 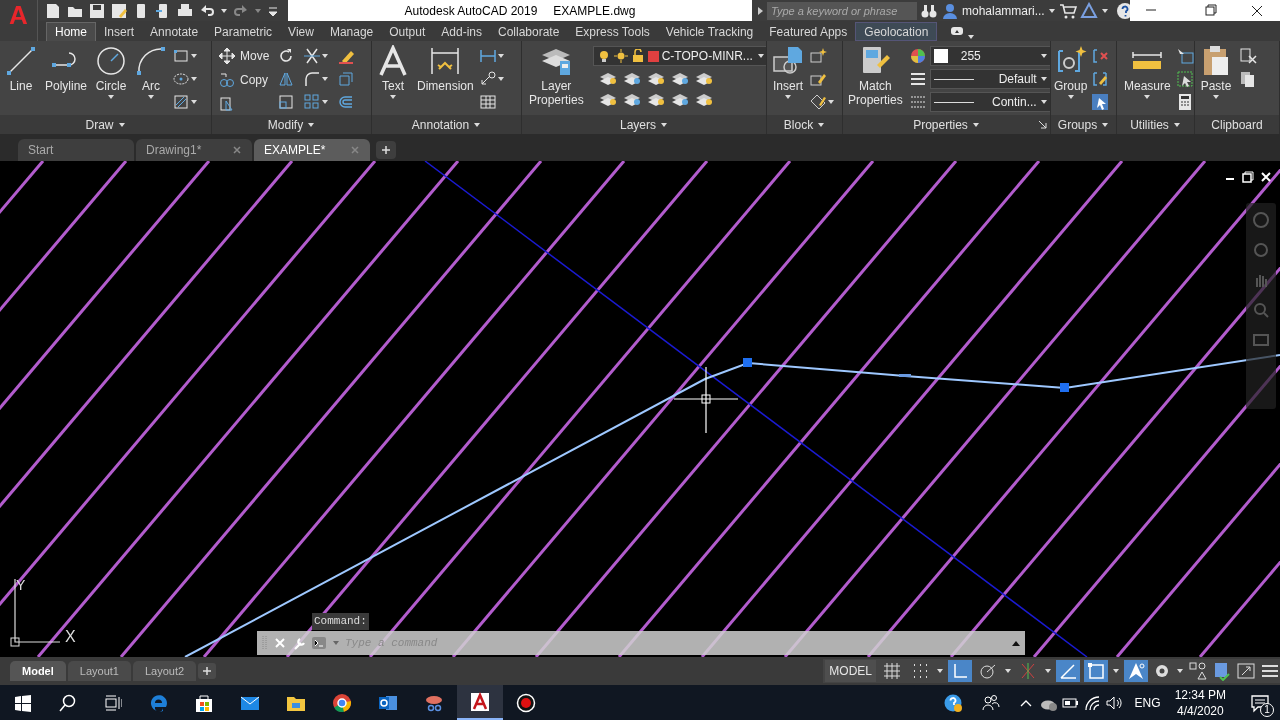 I want to click on ribbon-tab: Home, so click(x=71, y=31).